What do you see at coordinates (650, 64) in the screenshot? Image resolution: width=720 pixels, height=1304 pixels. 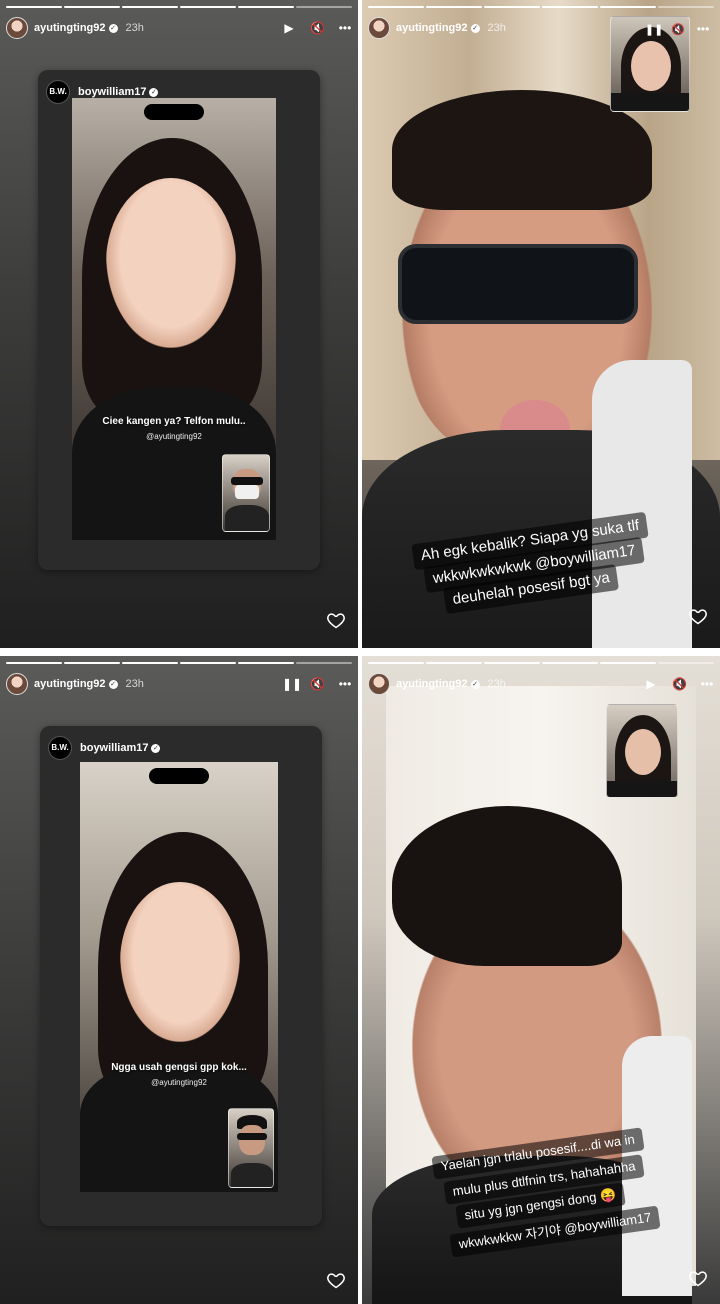 I see `video-call-pip: ❚❚ 🔇` at bounding box center [650, 64].